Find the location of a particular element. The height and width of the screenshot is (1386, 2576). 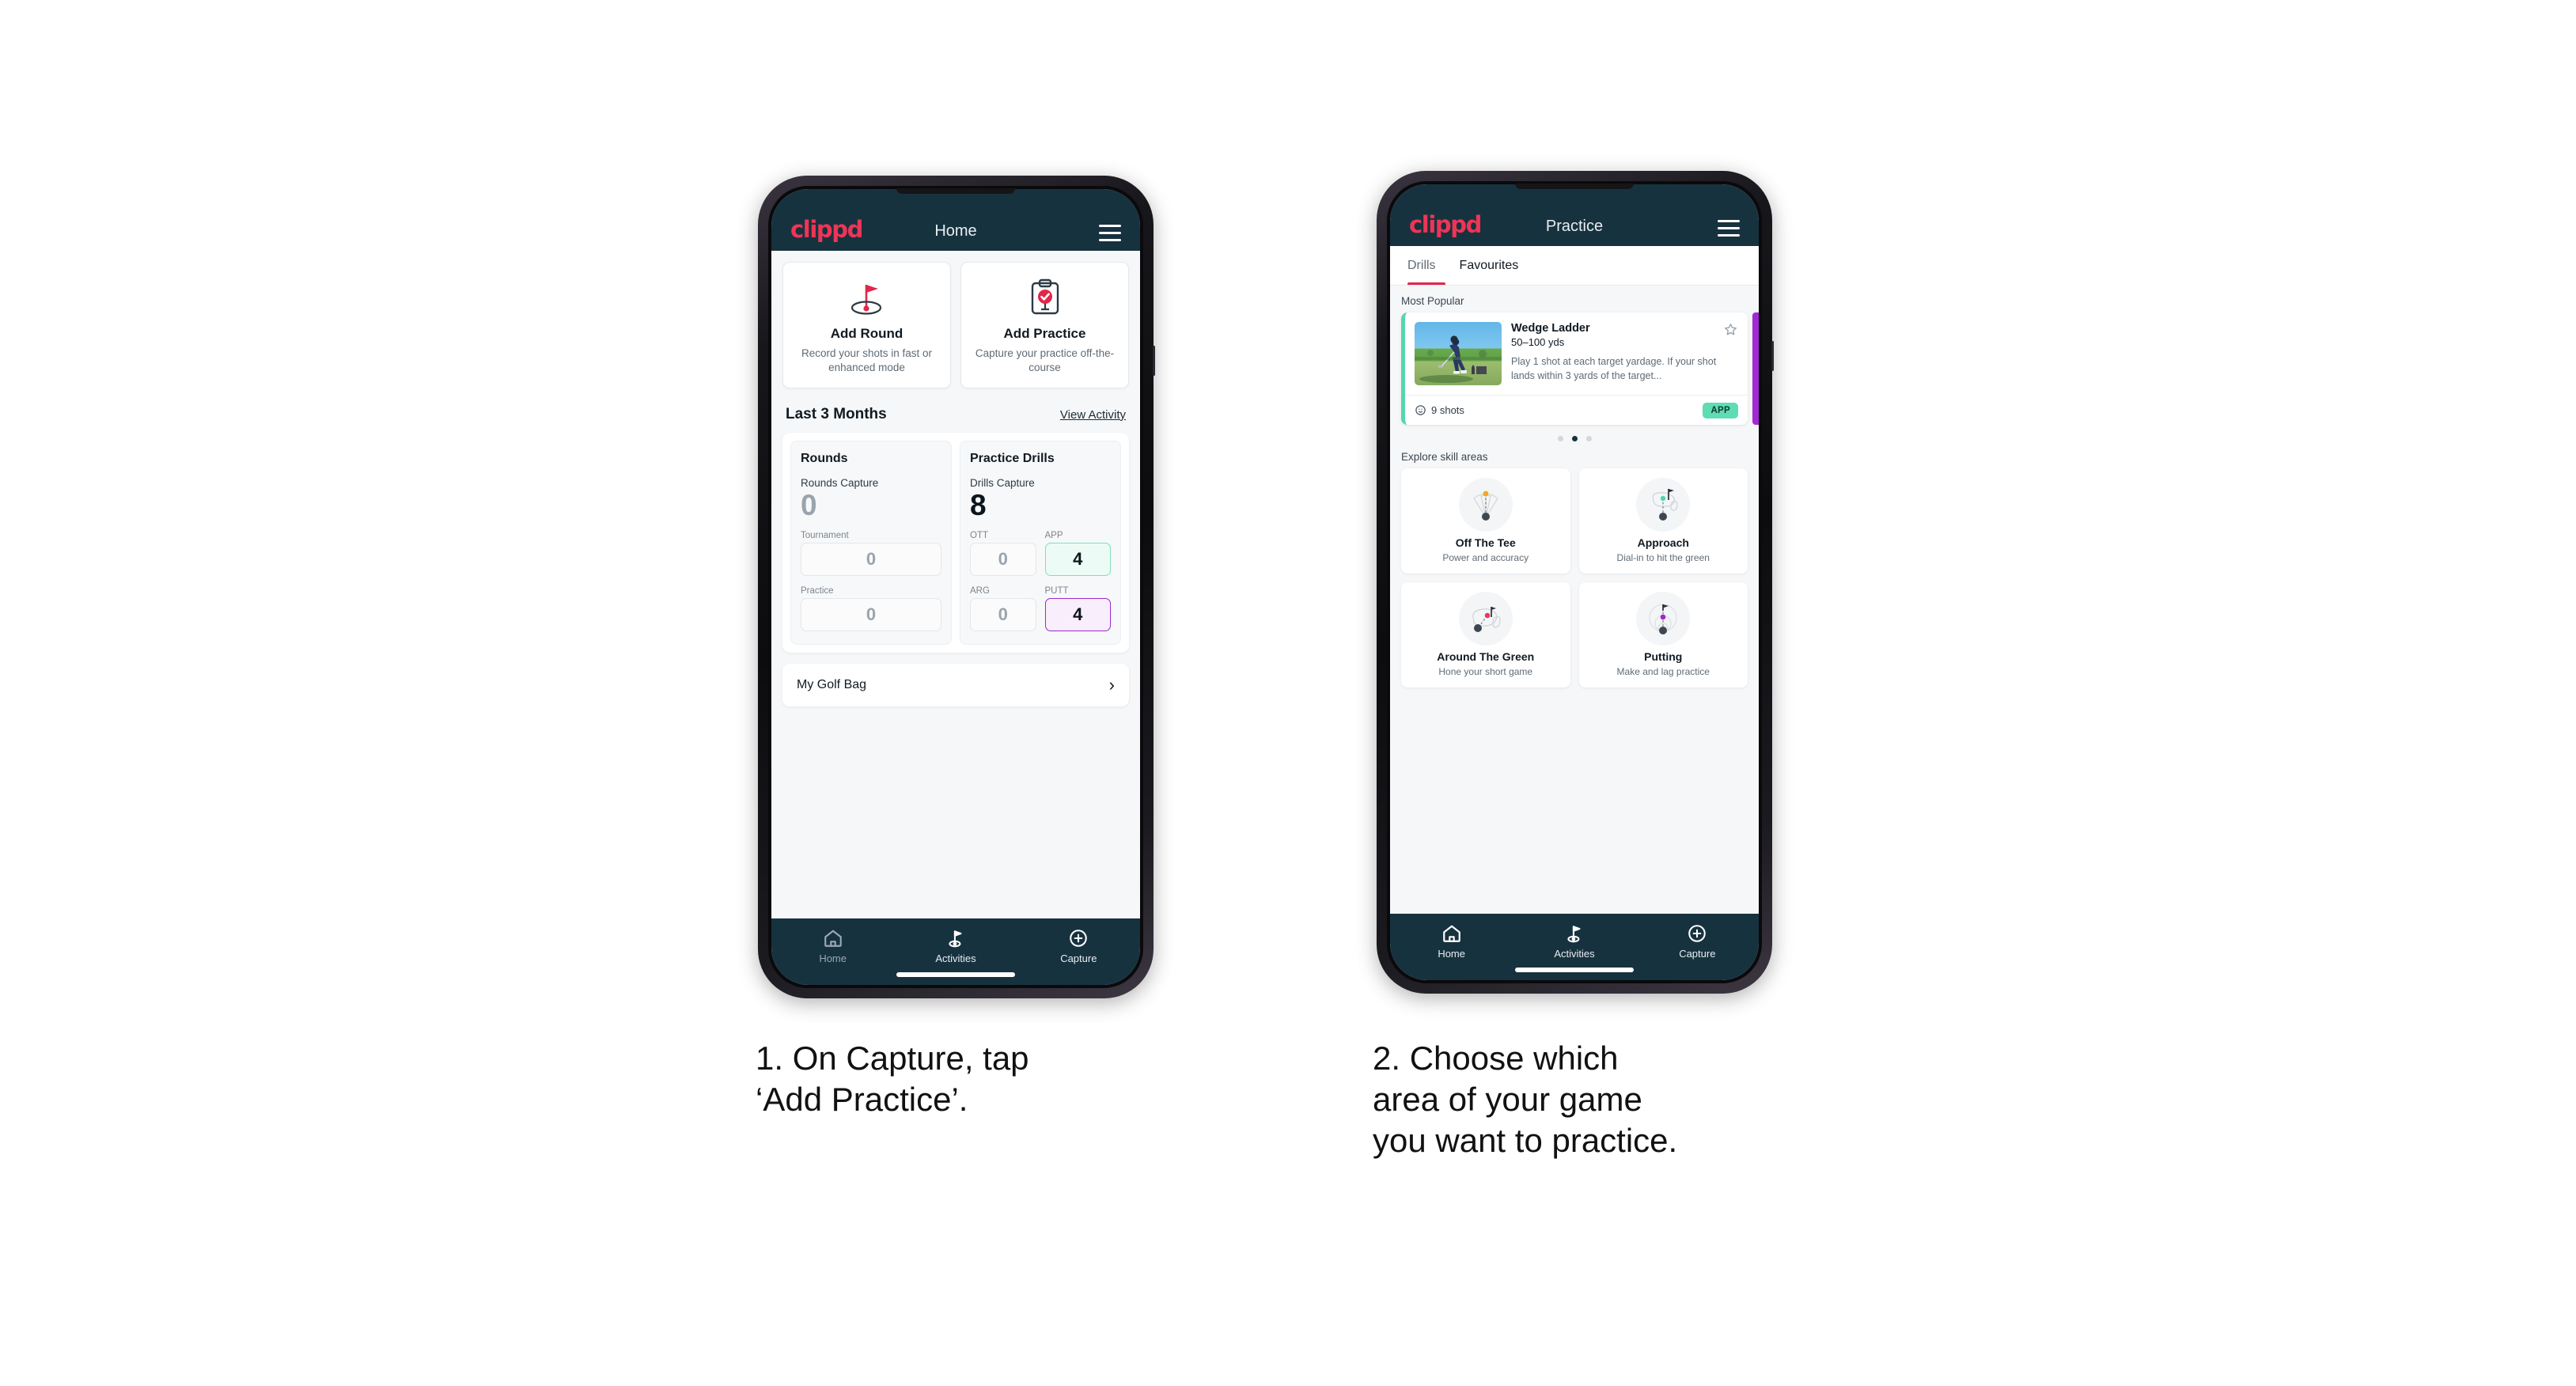

clipboard-check-icon is located at coordinates (1044, 298).